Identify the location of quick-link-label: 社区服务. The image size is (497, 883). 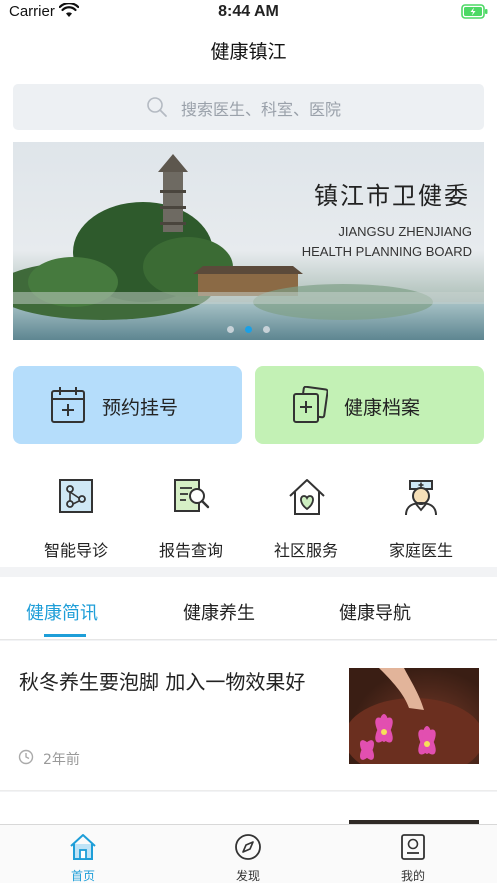
(305, 550).